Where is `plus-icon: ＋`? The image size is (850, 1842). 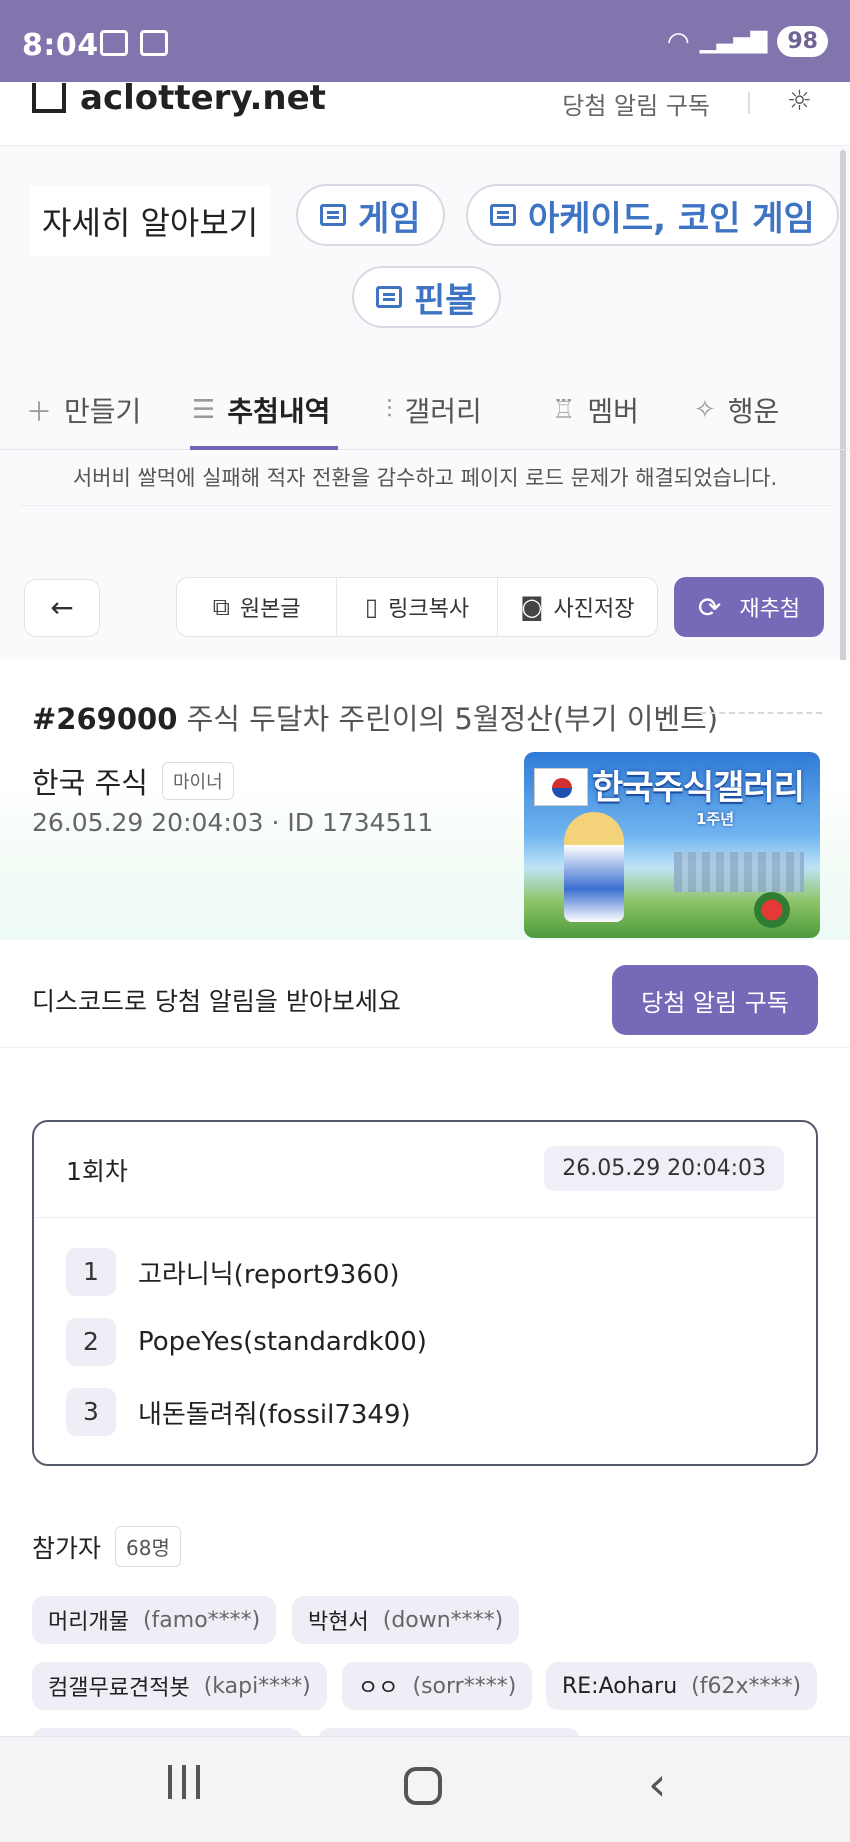 plus-icon: ＋ is located at coordinates (39, 412).